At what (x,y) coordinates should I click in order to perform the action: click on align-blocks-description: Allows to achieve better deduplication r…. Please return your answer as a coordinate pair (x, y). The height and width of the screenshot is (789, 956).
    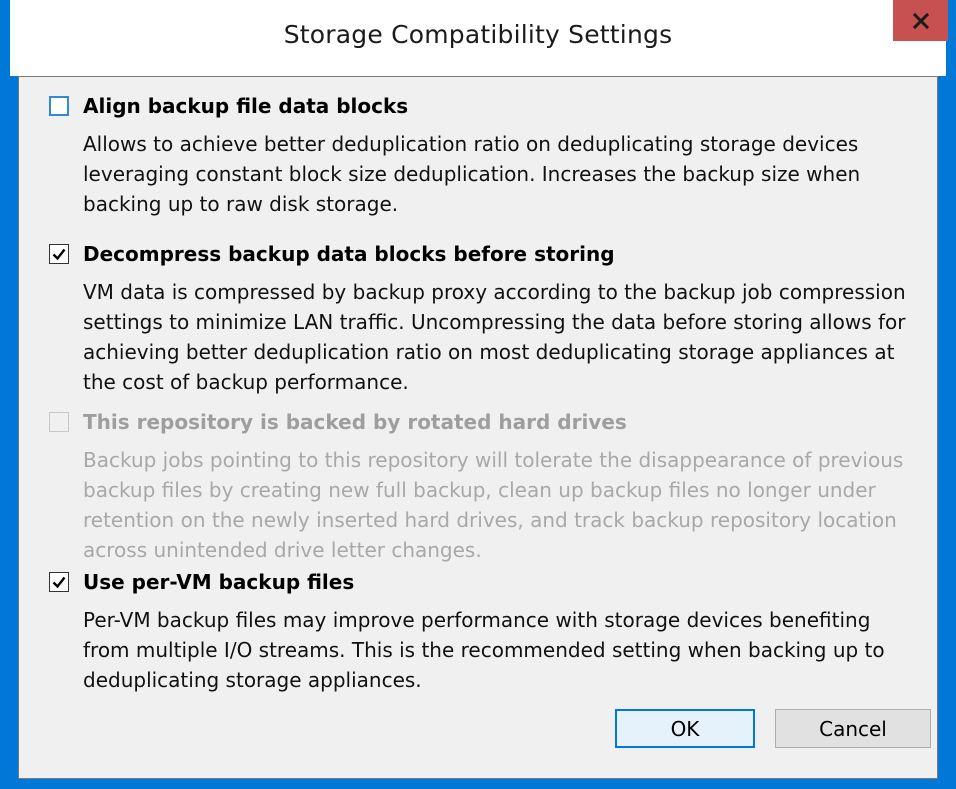
    Looking at the image, I should click on (472, 174).